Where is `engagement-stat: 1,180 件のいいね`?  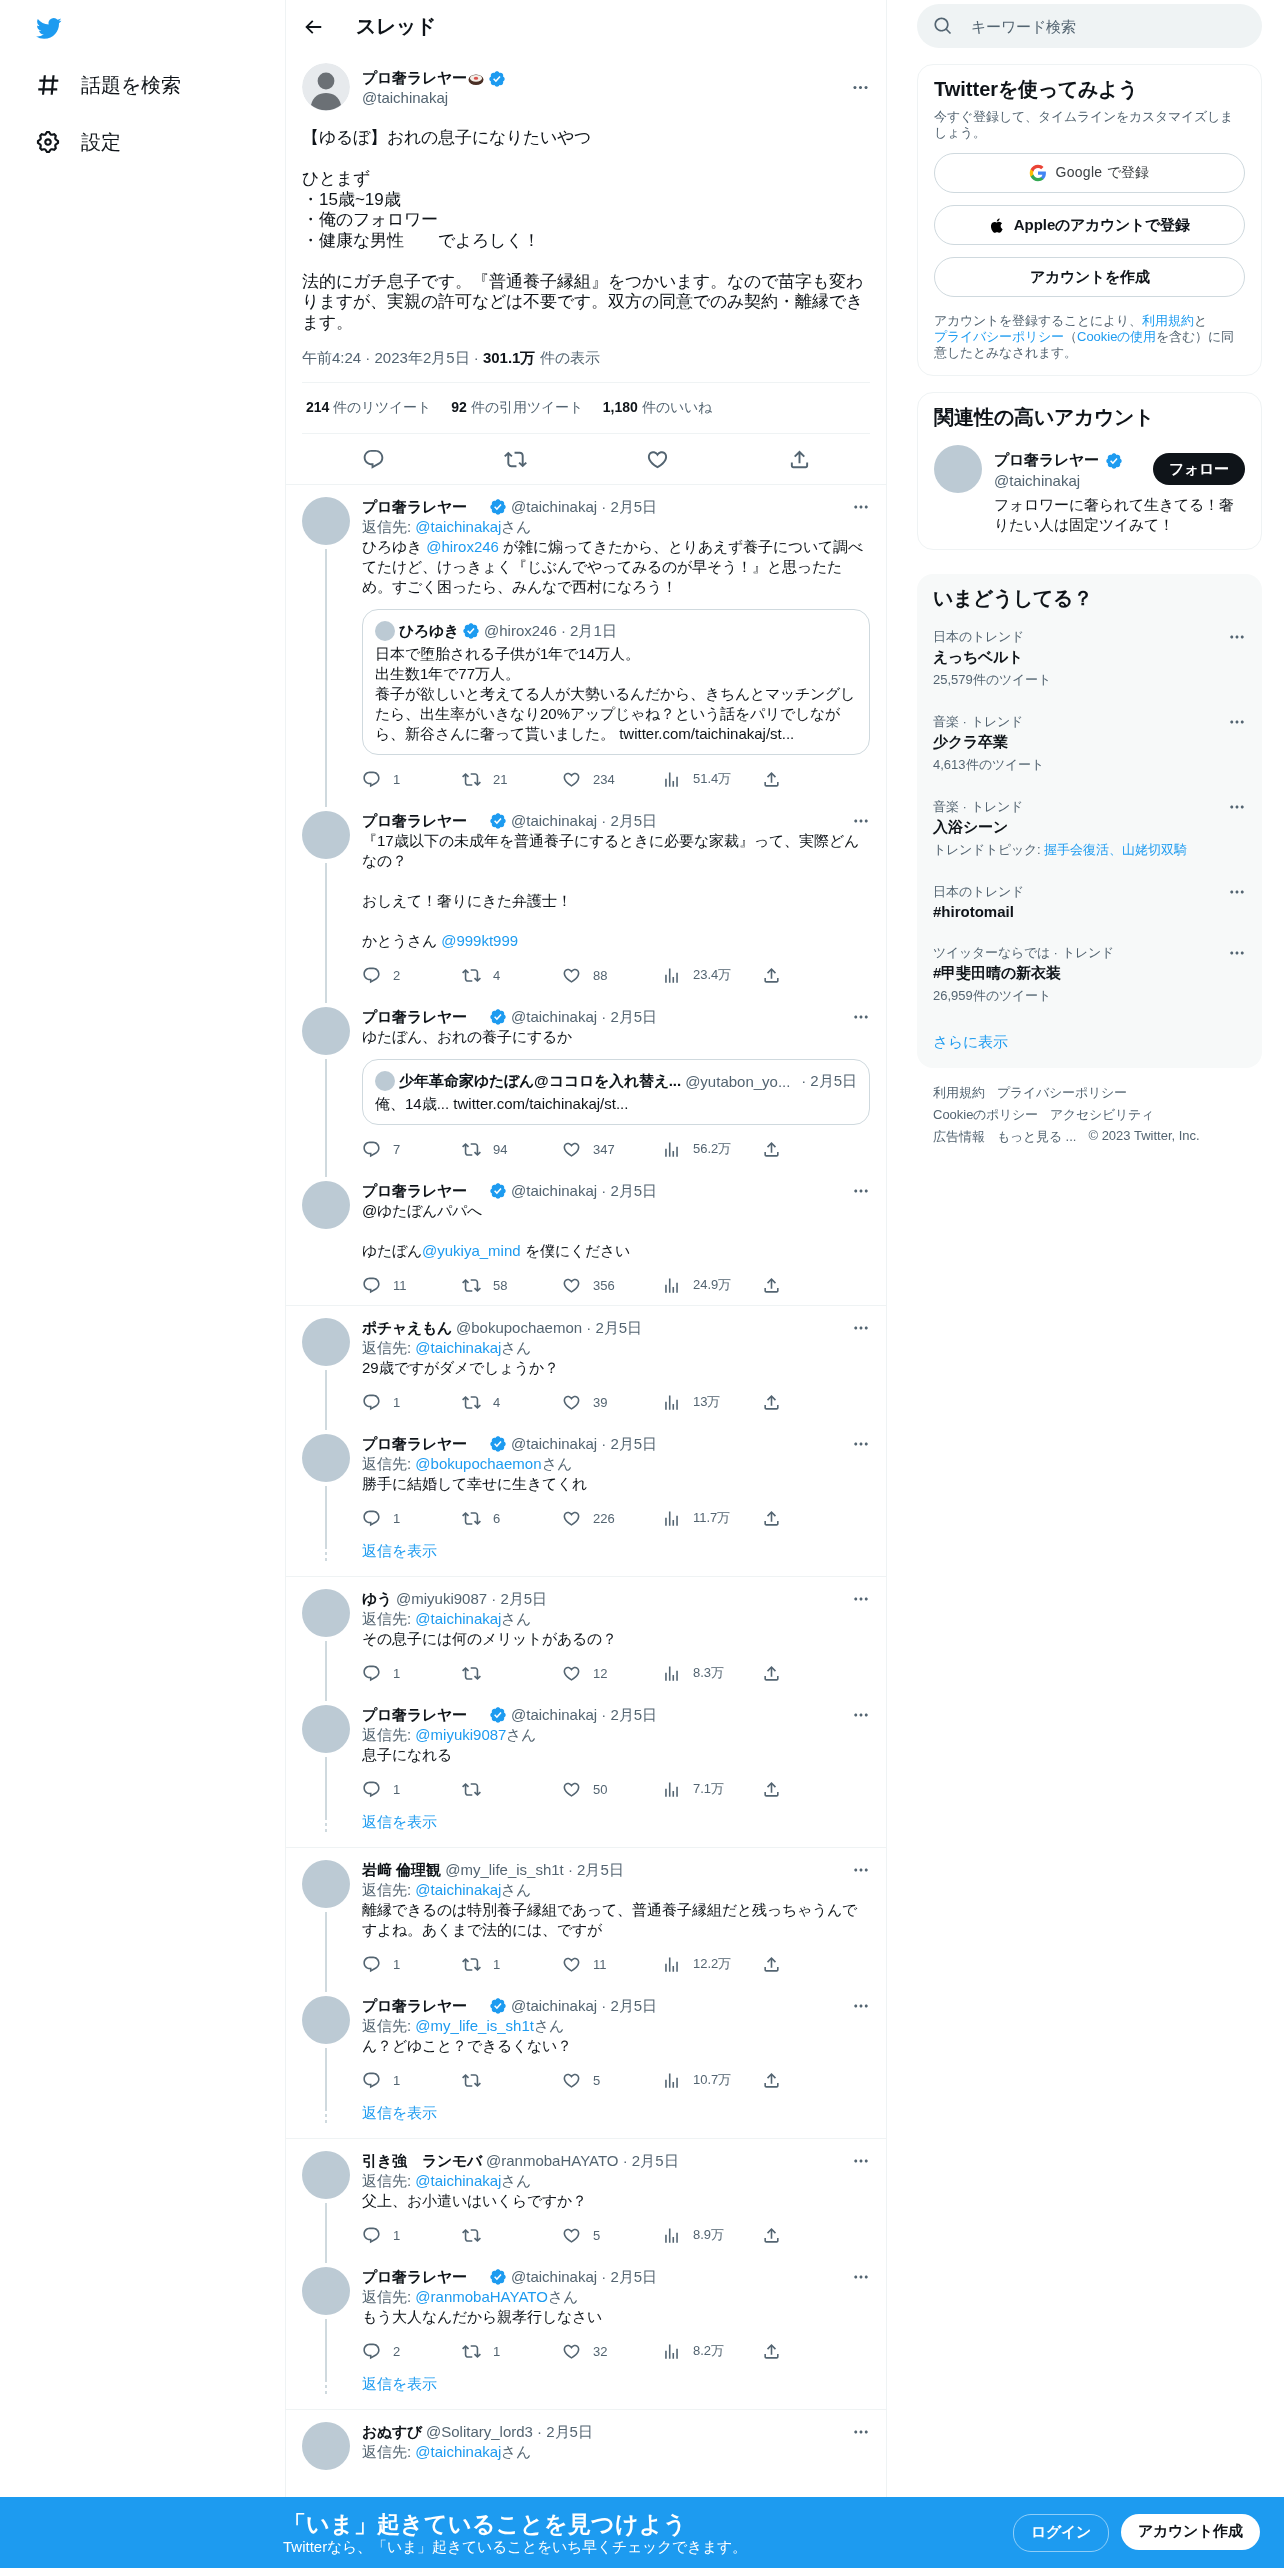
engagement-stat: 1,180 件のいいね is located at coordinates (657, 408).